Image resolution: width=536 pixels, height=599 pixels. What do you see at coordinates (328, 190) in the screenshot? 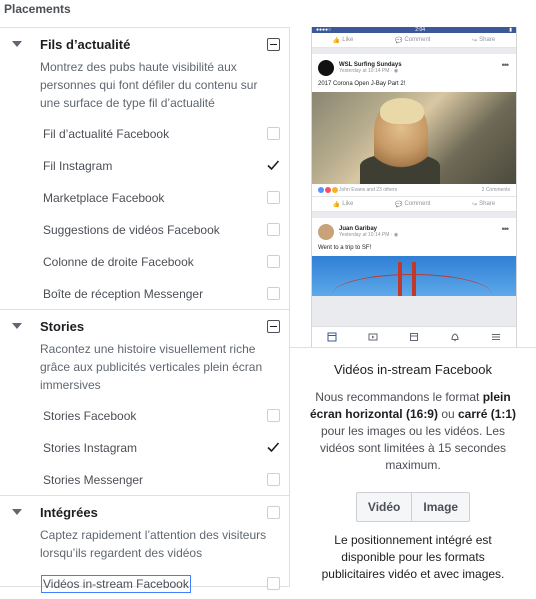
I see `love-reaction-icon` at bounding box center [328, 190].